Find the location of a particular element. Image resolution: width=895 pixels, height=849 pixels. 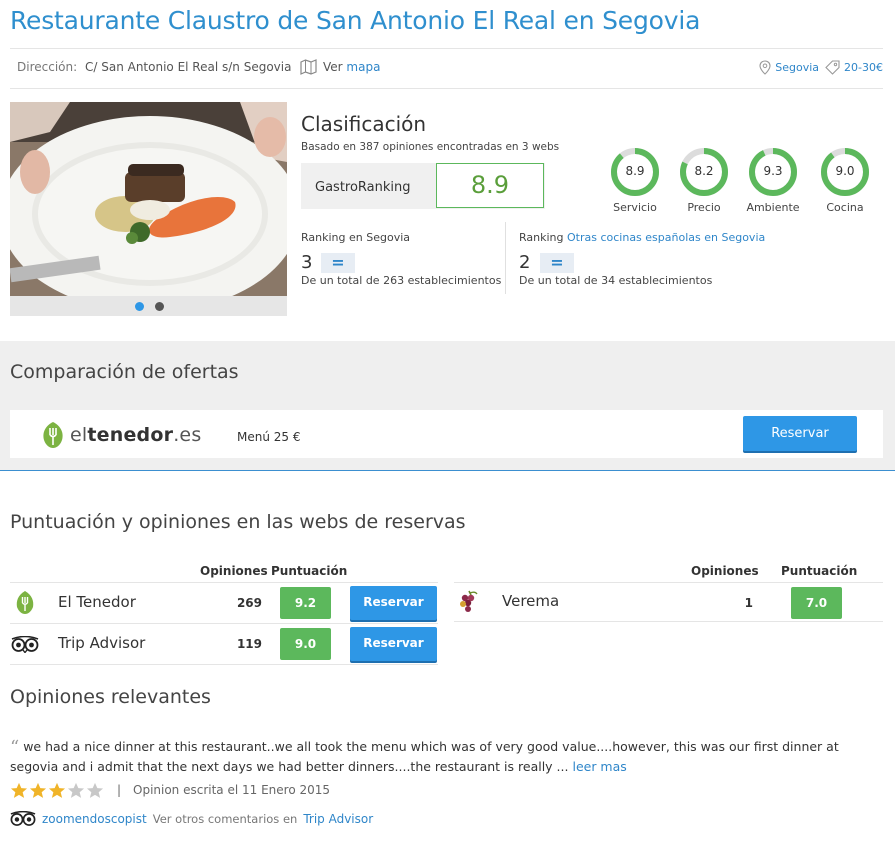

site-name: Verema is located at coordinates (531, 601).